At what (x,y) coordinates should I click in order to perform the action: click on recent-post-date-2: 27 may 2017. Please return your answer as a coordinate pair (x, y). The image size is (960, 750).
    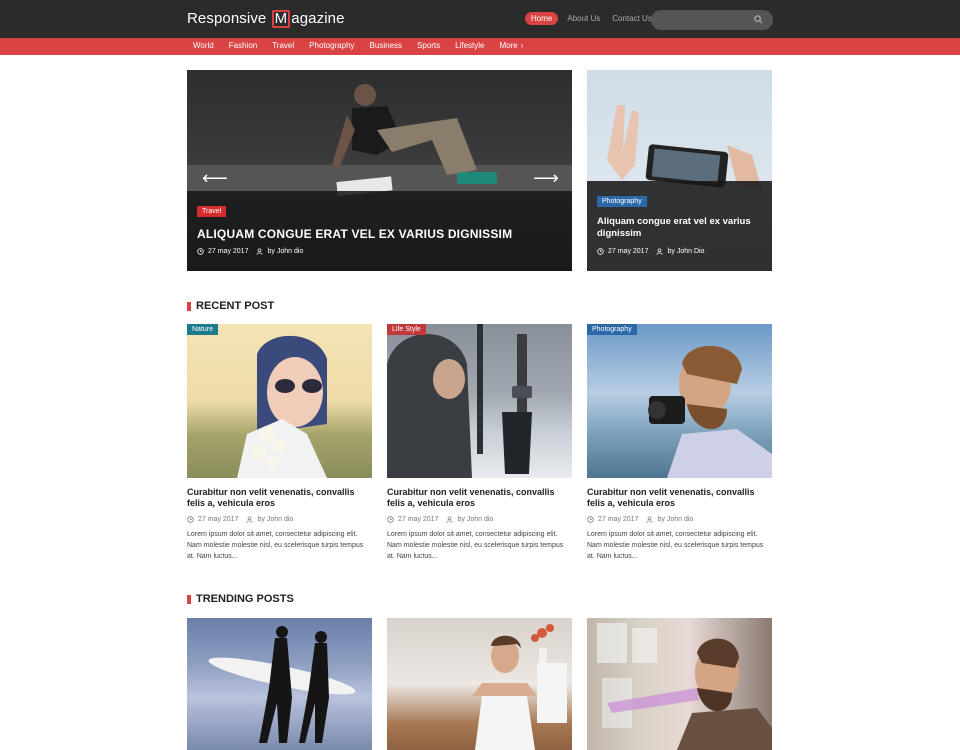
    Looking at the image, I should click on (418, 519).